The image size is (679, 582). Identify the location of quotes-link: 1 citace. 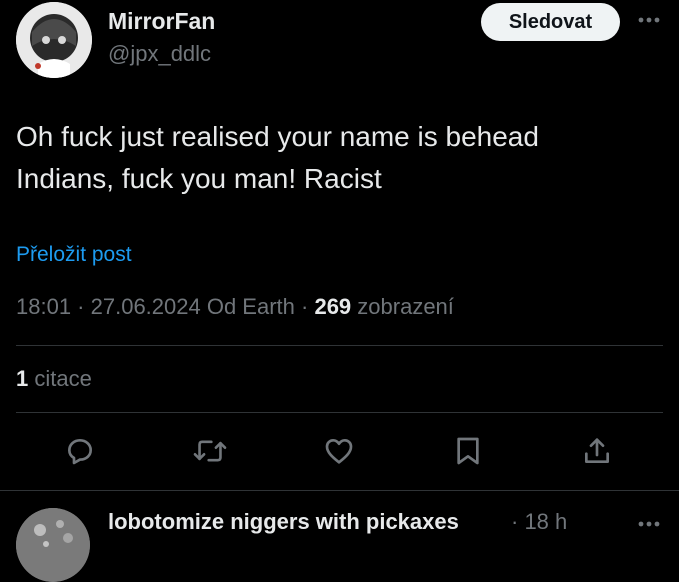
(54, 379).